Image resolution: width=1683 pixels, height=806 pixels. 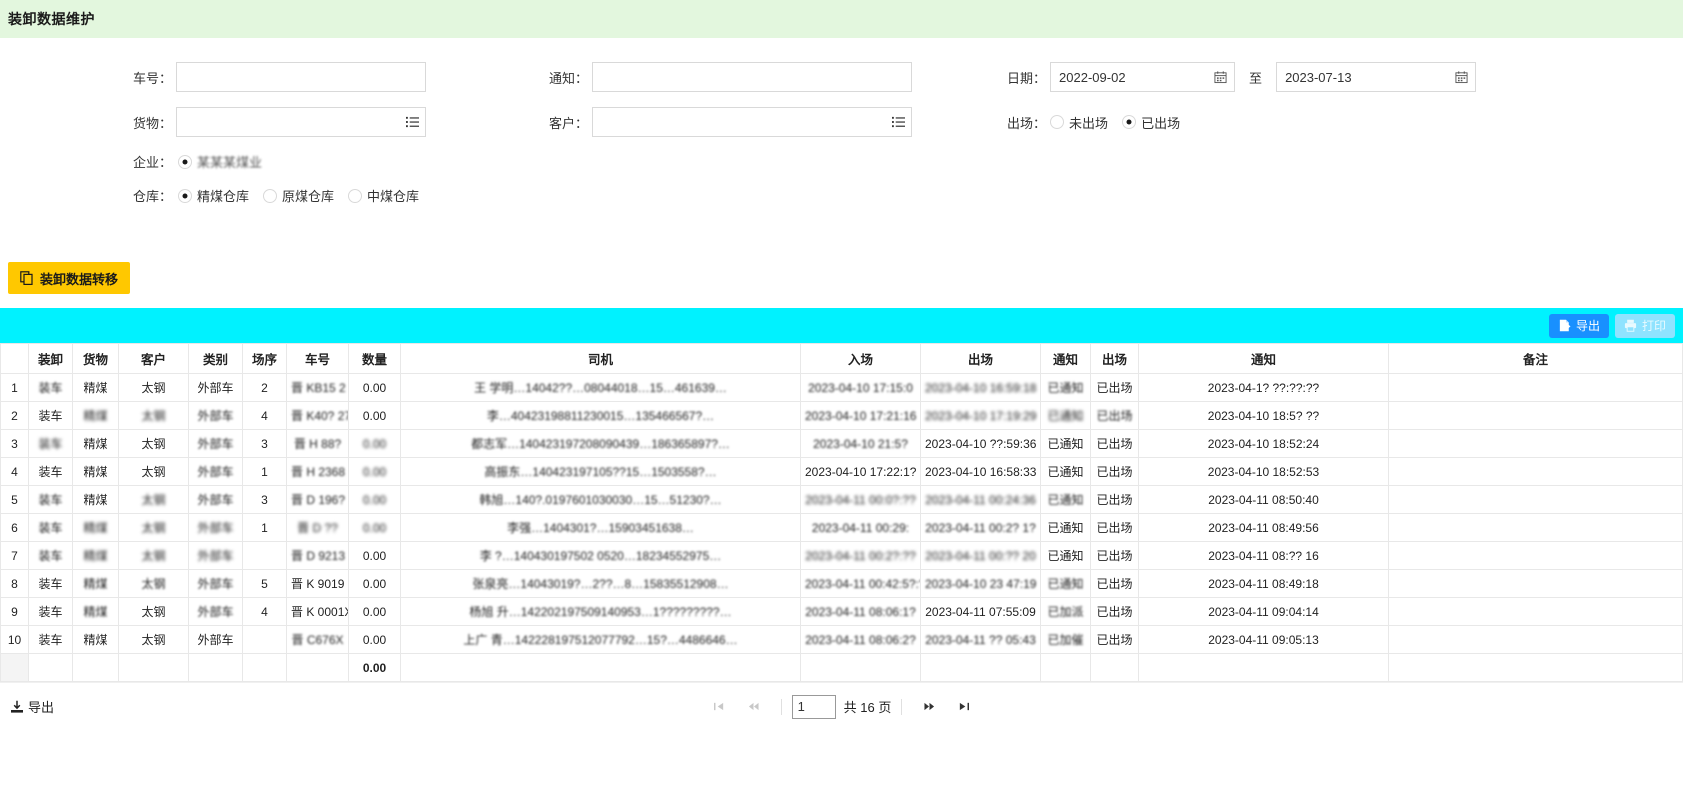 What do you see at coordinates (841, 706) in the screenshot?
I see `grid-footer: 导出 共 16 页` at bounding box center [841, 706].